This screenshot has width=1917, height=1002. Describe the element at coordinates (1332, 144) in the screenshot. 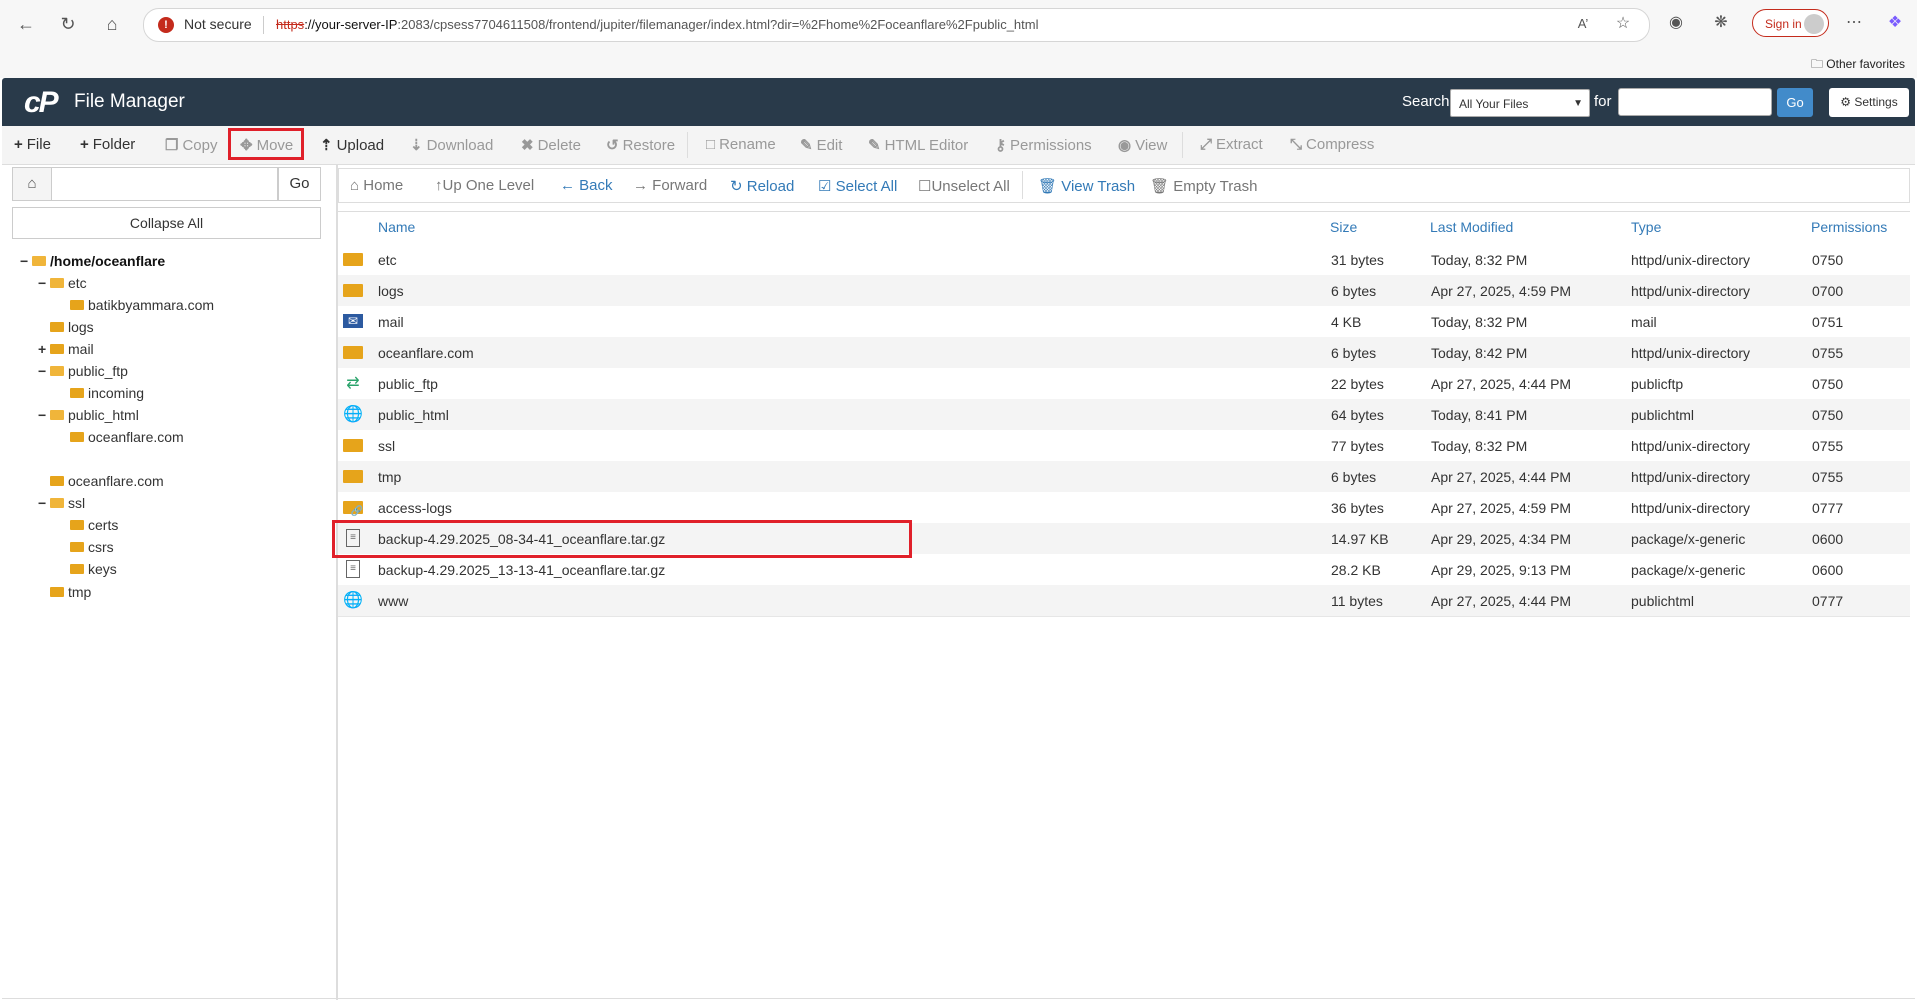

I see `compress-button: ⤡ Compress` at that location.